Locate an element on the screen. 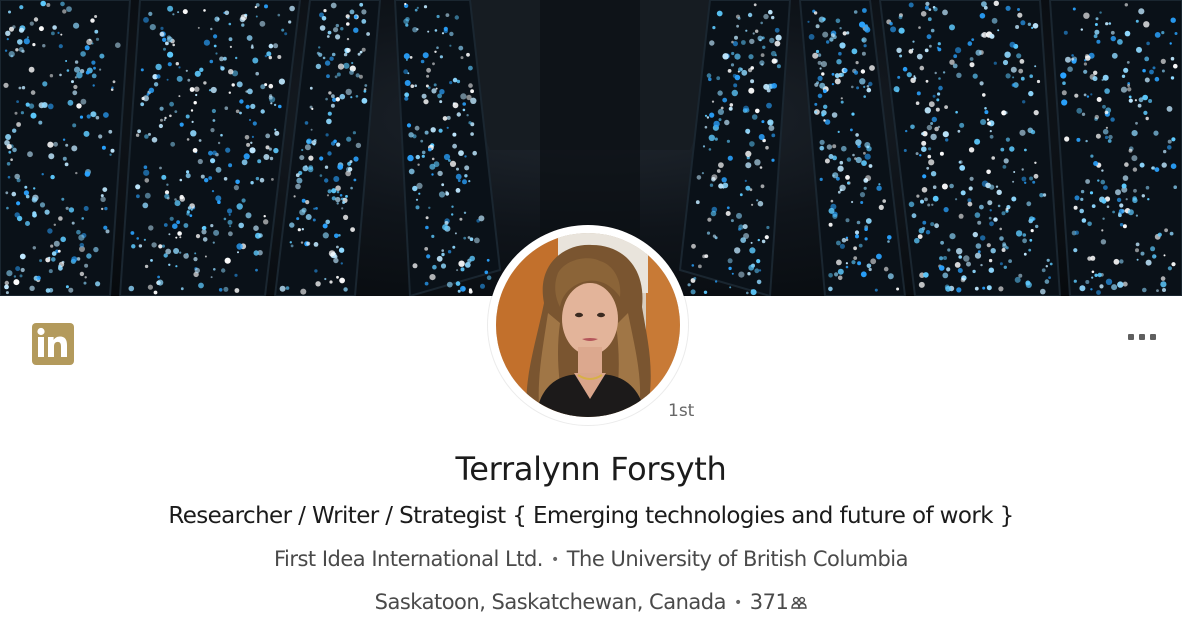 The width and height of the screenshot is (1182, 636). people-icon is located at coordinates (799, 603).